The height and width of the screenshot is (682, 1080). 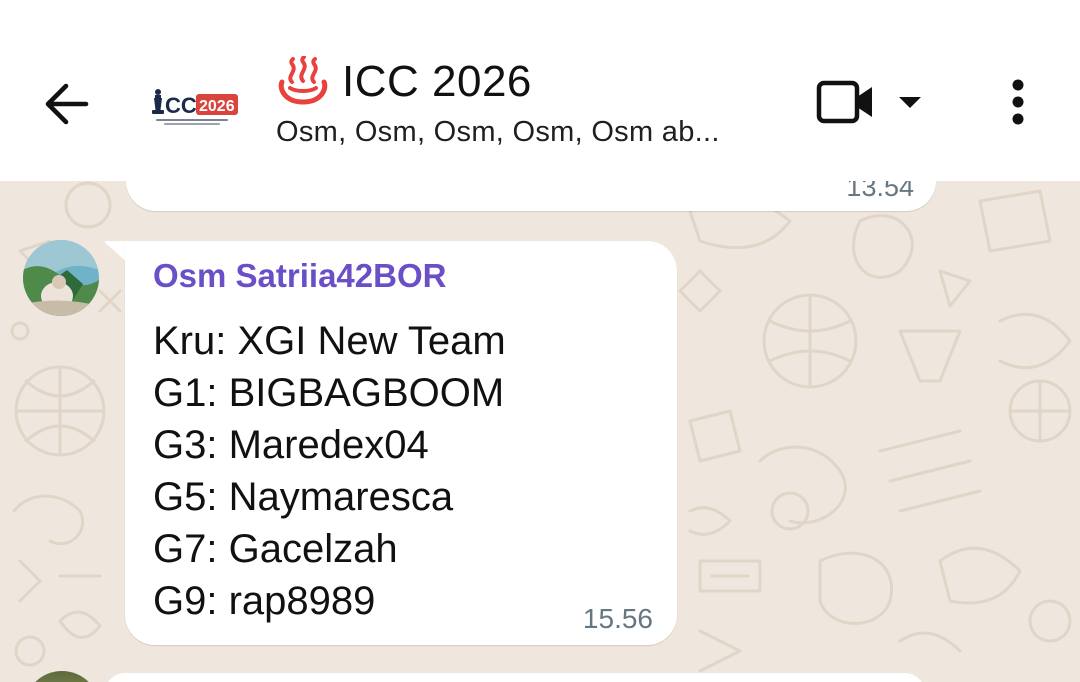 What do you see at coordinates (617, 618) in the screenshot?
I see `message-timestamp: 15.56` at bounding box center [617, 618].